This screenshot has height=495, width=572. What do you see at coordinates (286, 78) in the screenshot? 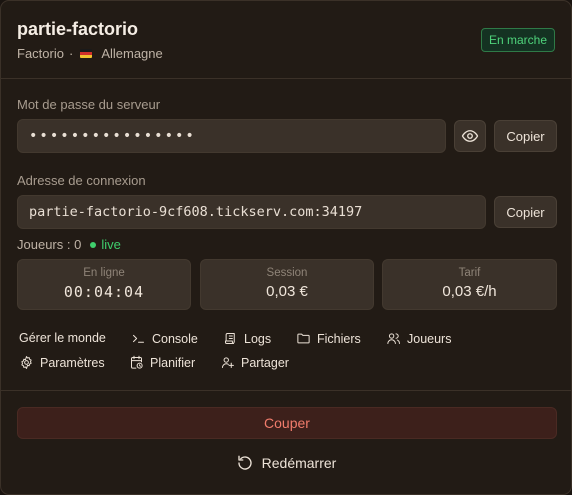
I see `header-divider` at bounding box center [286, 78].